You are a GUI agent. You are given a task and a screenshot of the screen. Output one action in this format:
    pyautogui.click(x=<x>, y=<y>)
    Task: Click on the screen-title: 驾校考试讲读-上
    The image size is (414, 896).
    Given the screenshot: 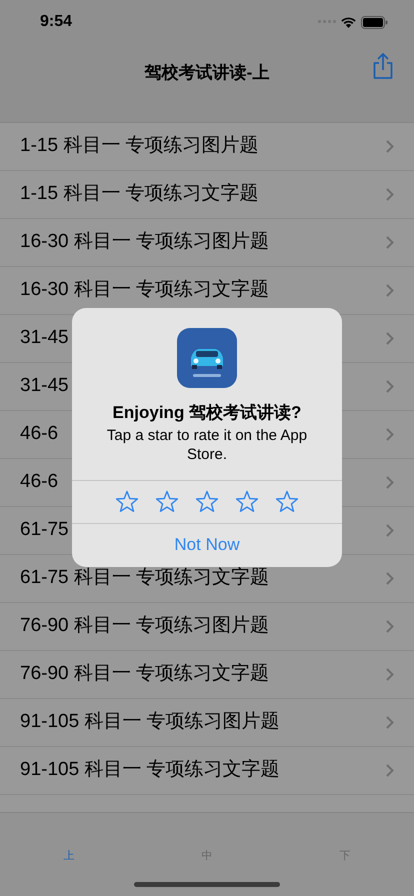 What is the action you would take?
    pyautogui.click(x=207, y=73)
    